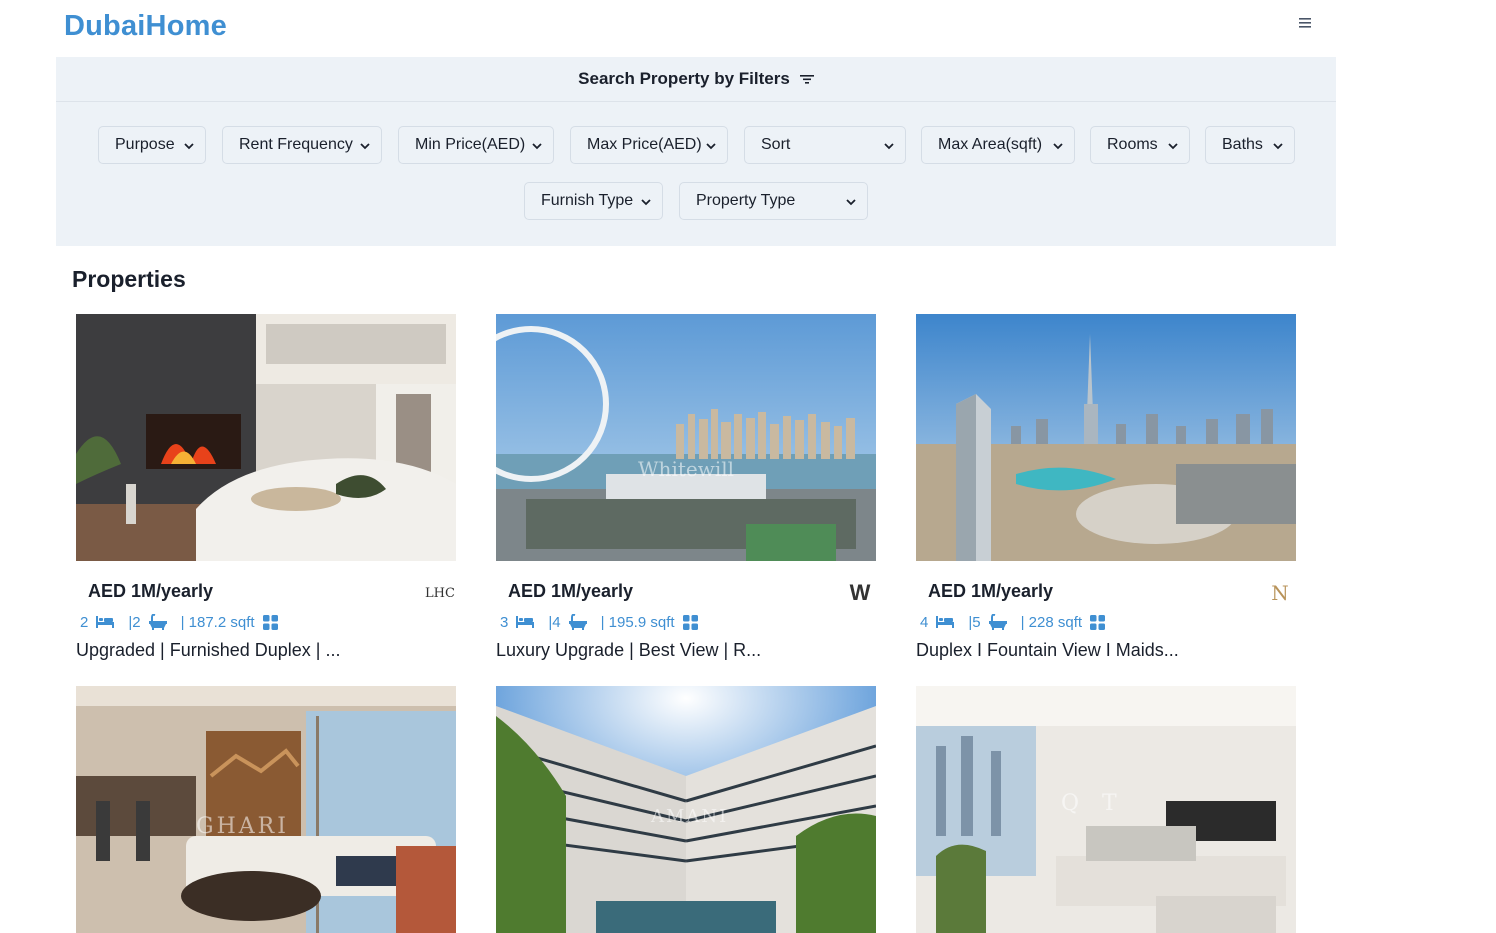  I want to click on properties-heading: Properties, so click(129, 279).